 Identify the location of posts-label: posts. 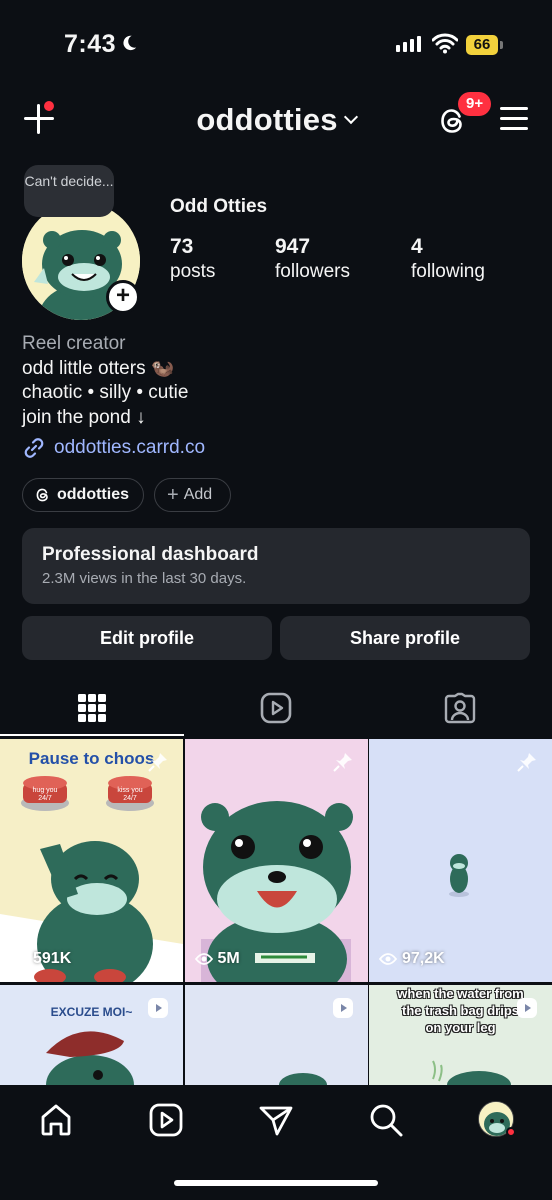
(193, 271).